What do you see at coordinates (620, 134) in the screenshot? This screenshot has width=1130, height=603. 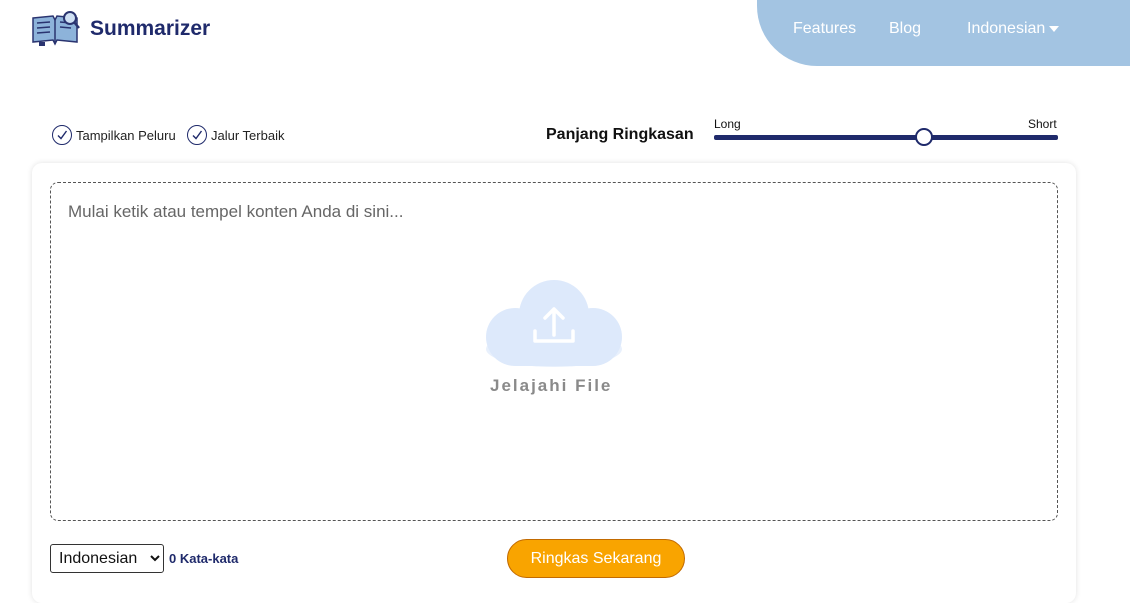 I see `summary-length-label: Panjang Ringkasan` at bounding box center [620, 134].